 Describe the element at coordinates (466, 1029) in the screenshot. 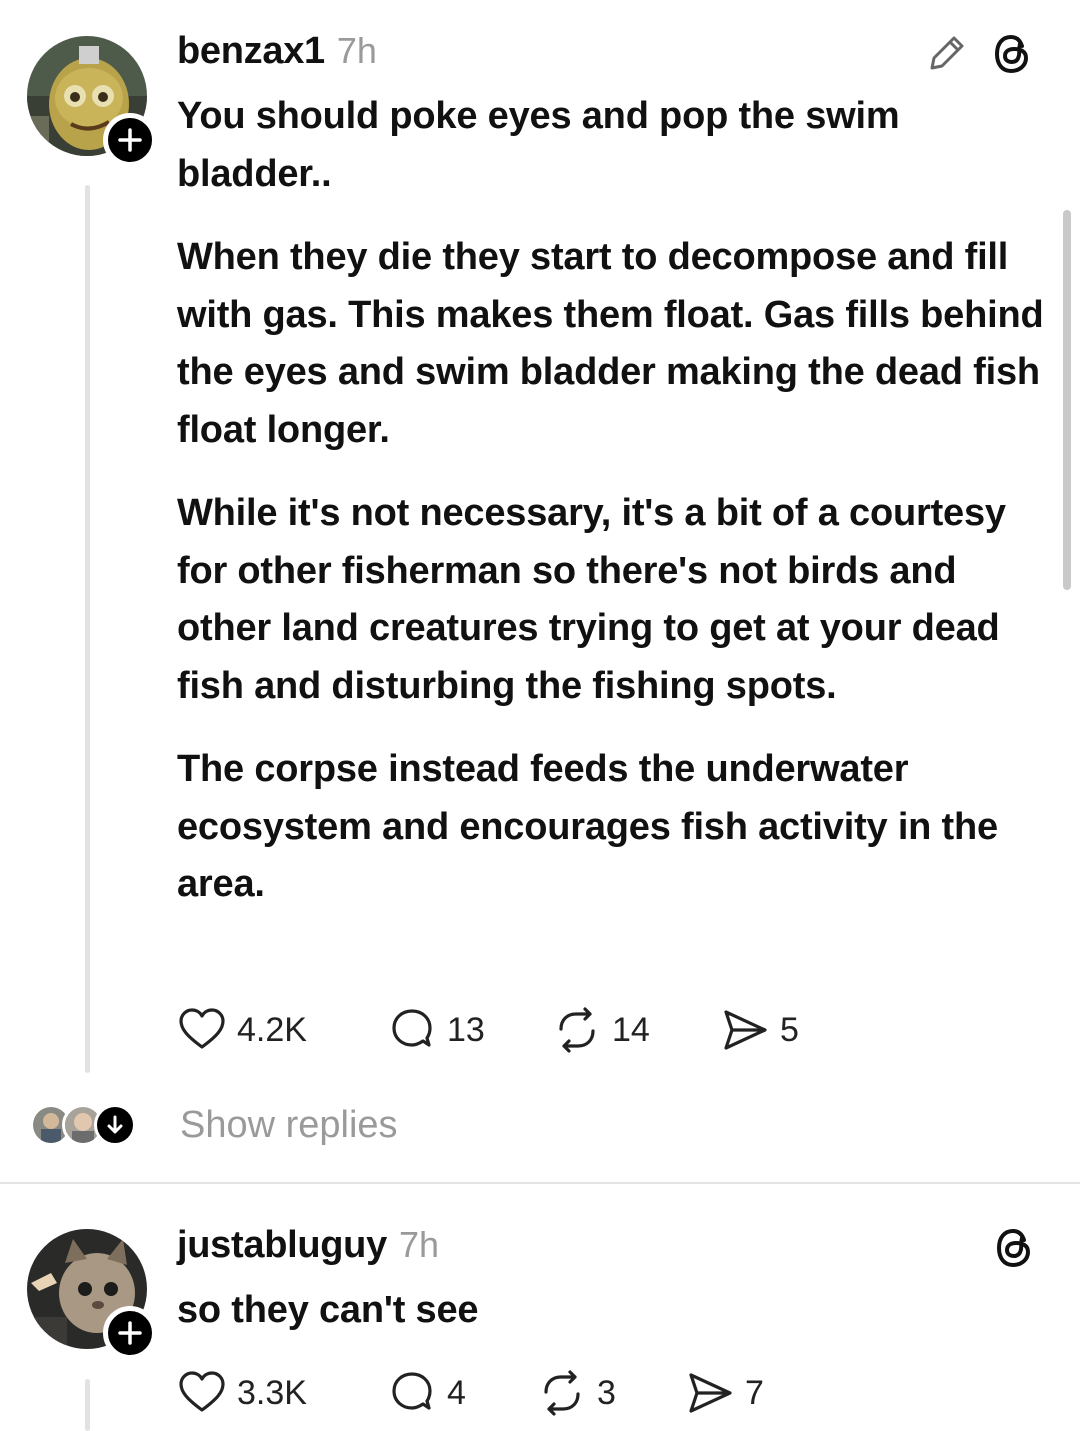

I see `reply-count: 13` at that location.